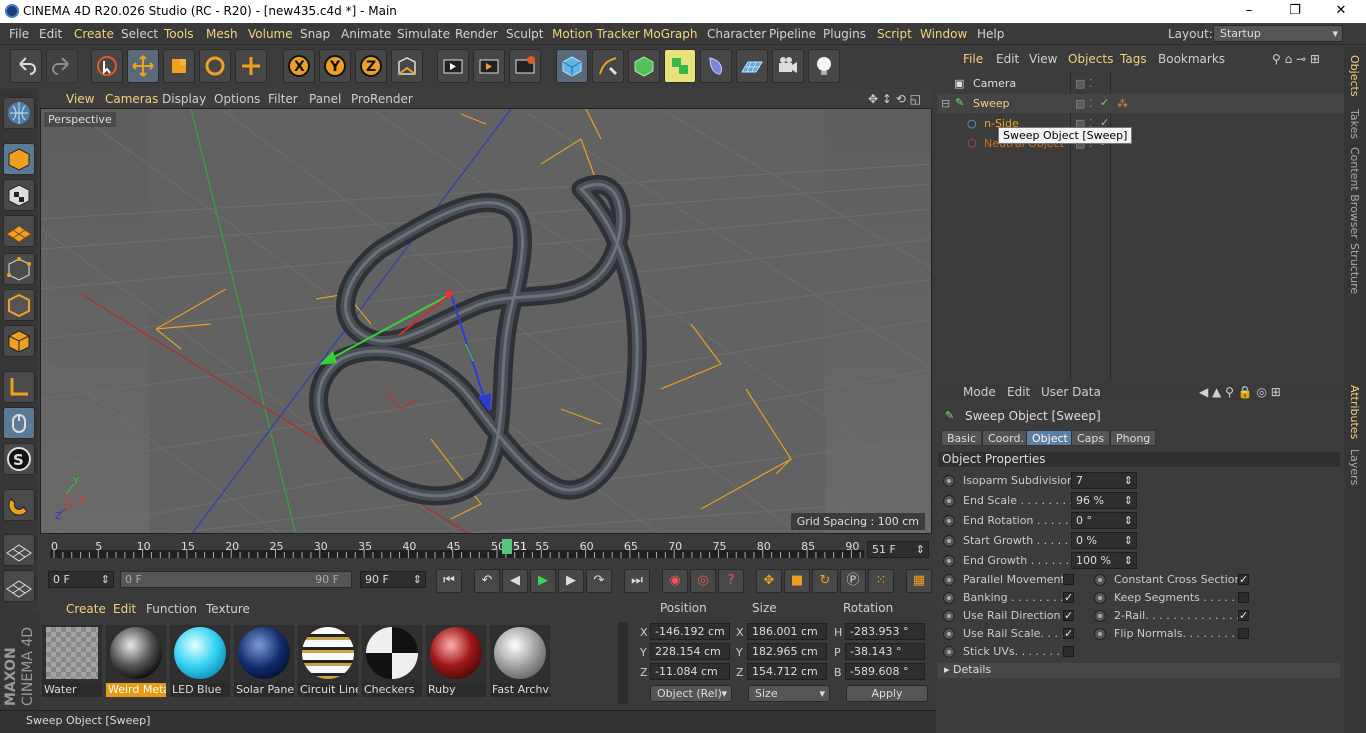 This screenshot has width=1366, height=733. I want to click on tab-object: Object, so click(1050, 438).